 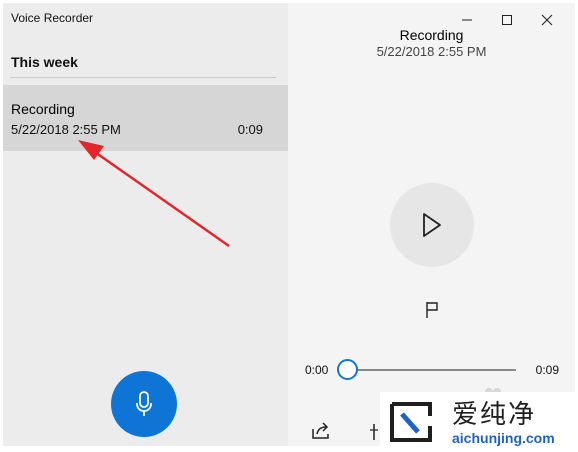 I want to click on watermark-url: aichunjing.com, so click(x=503, y=438).